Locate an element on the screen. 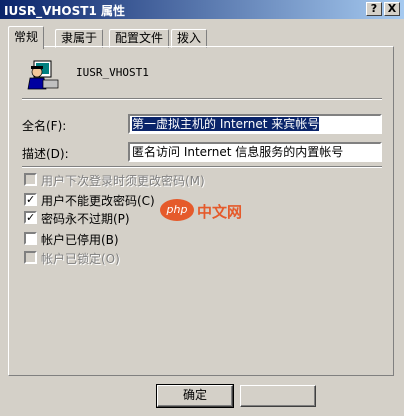 The height and width of the screenshot is (416, 404). checkbox-label: 帐户已停用(B) is located at coordinates (80, 240).